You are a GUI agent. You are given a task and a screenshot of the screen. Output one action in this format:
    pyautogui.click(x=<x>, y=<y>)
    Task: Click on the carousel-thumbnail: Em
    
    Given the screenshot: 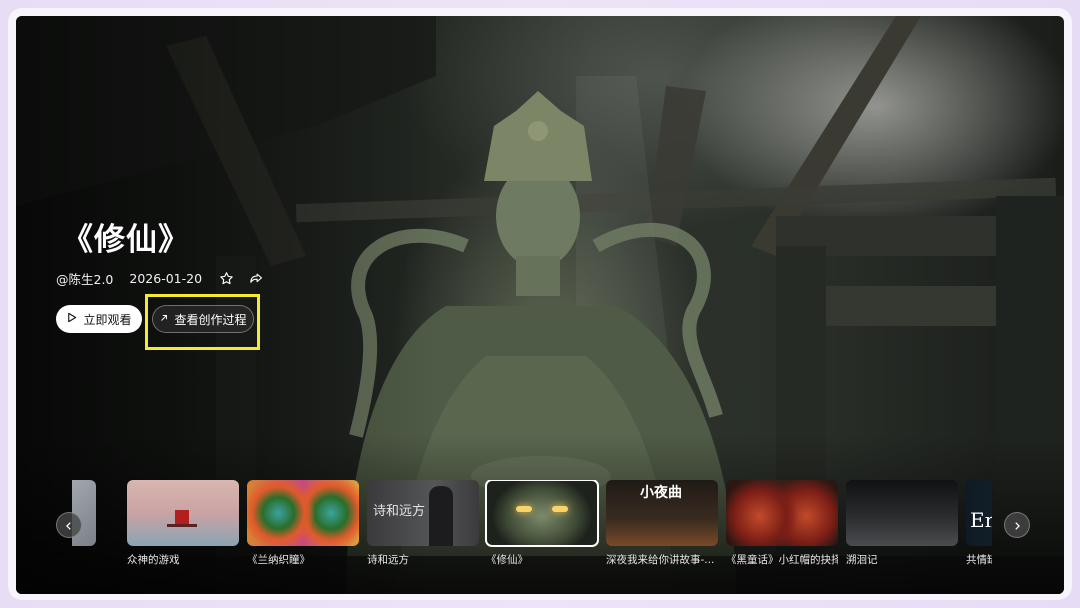 What is the action you would take?
    pyautogui.click(x=979, y=513)
    